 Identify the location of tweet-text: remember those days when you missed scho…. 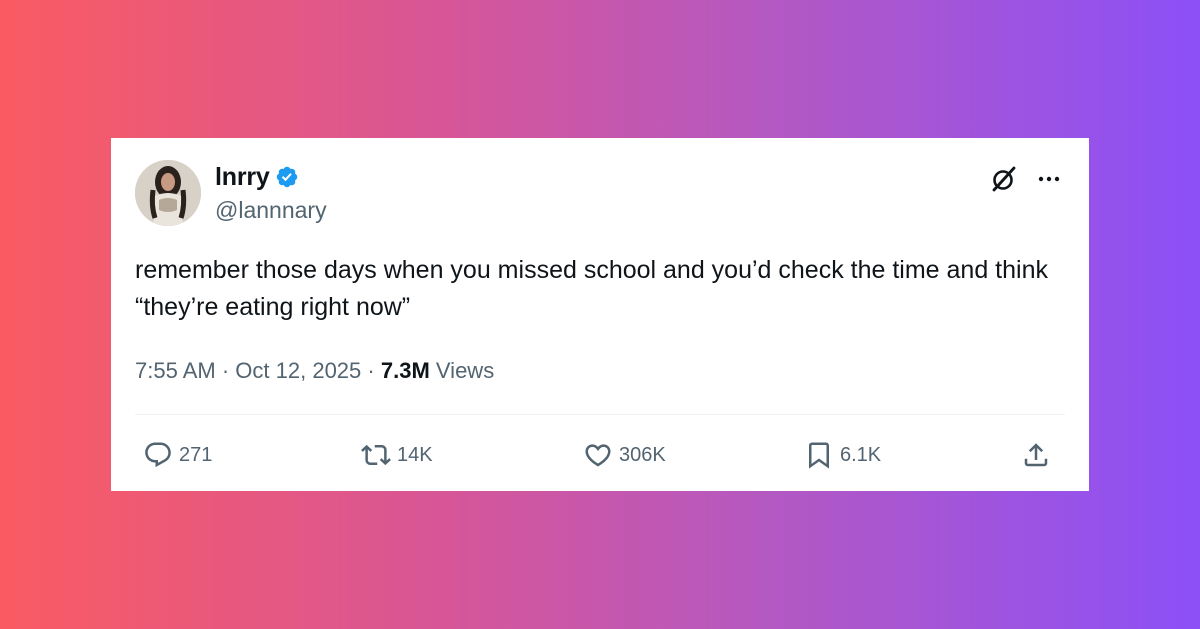
(591, 288).